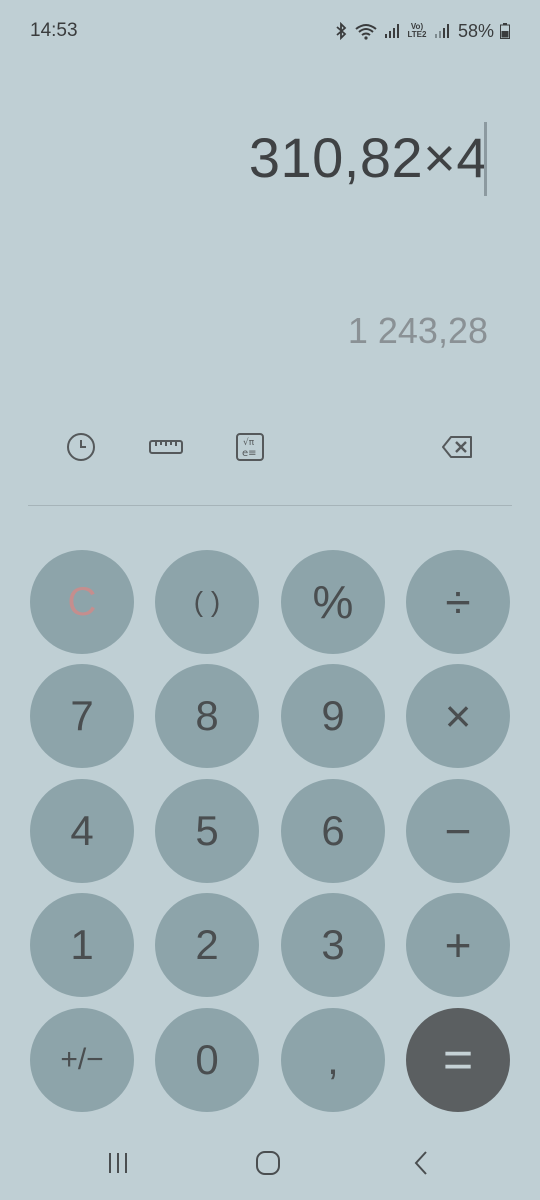  Describe the element at coordinates (475, 30) in the screenshot. I see `battery-percent: 58%` at that location.